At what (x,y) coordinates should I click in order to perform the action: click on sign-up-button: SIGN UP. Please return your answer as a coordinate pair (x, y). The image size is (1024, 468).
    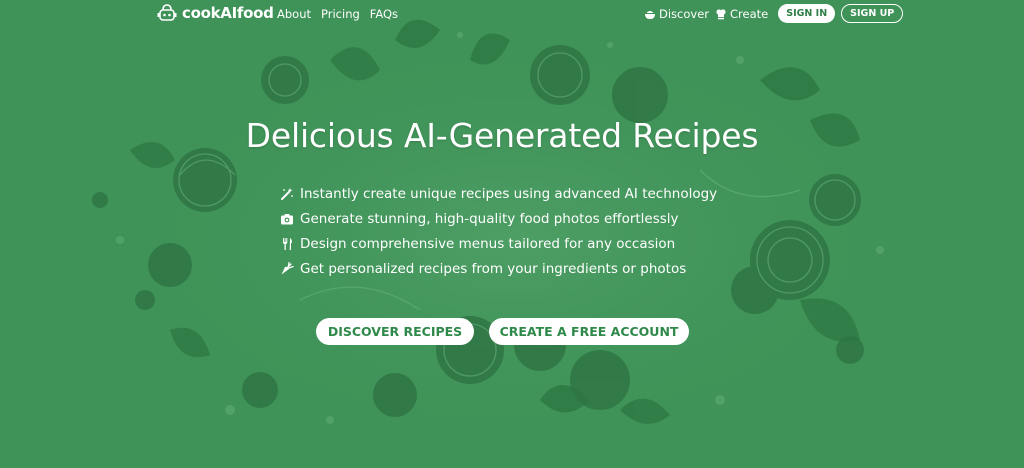
    Looking at the image, I should click on (872, 13).